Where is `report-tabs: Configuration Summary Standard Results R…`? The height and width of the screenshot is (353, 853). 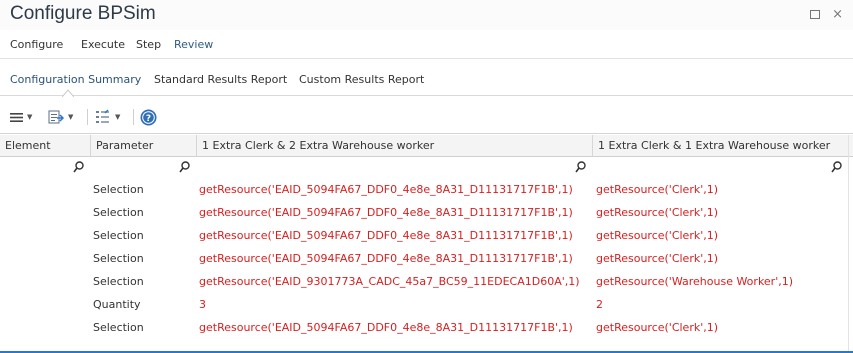
report-tabs: Configuration Summary Standard Results R… is located at coordinates (426, 79).